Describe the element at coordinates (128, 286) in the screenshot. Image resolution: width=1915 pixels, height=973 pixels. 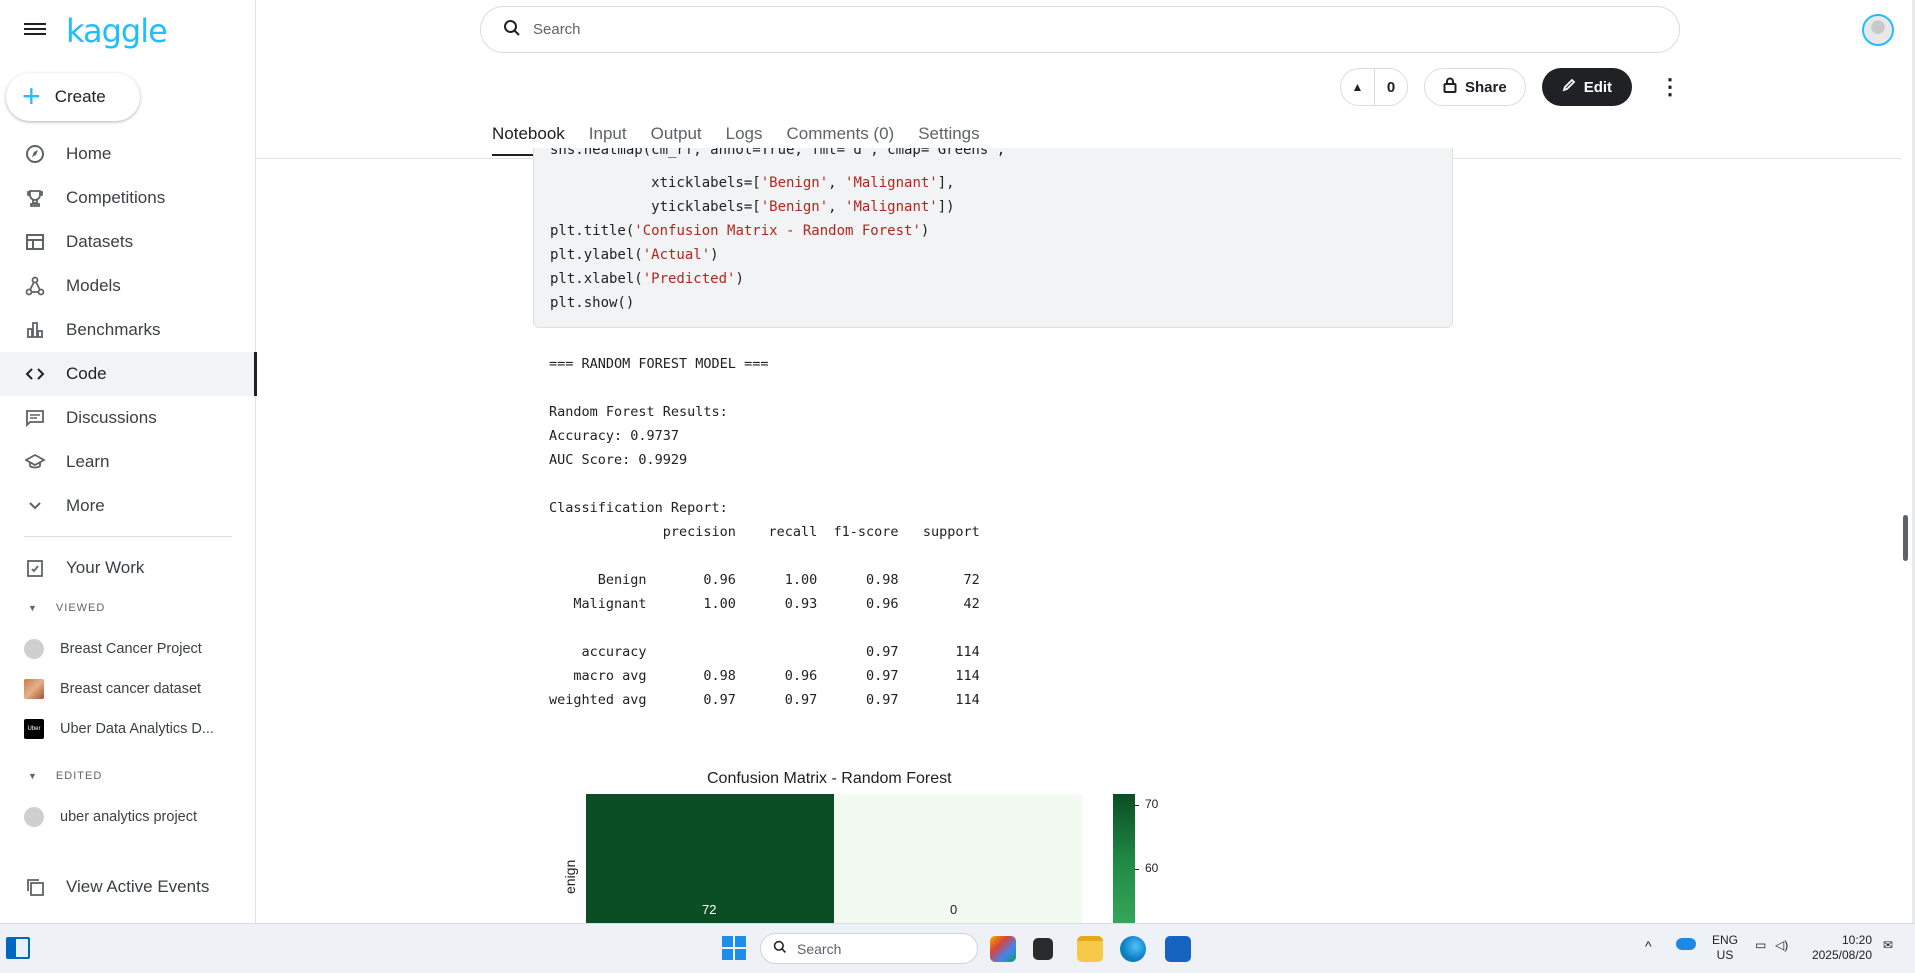
I see `sidebar-item-models: Models` at that location.